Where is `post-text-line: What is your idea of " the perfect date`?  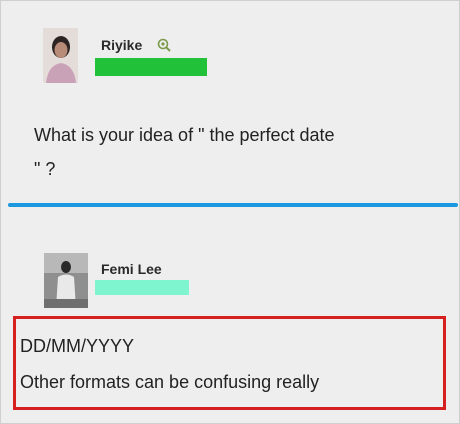 post-text-line: What is your idea of " the perfect date is located at coordinates (184, 135).